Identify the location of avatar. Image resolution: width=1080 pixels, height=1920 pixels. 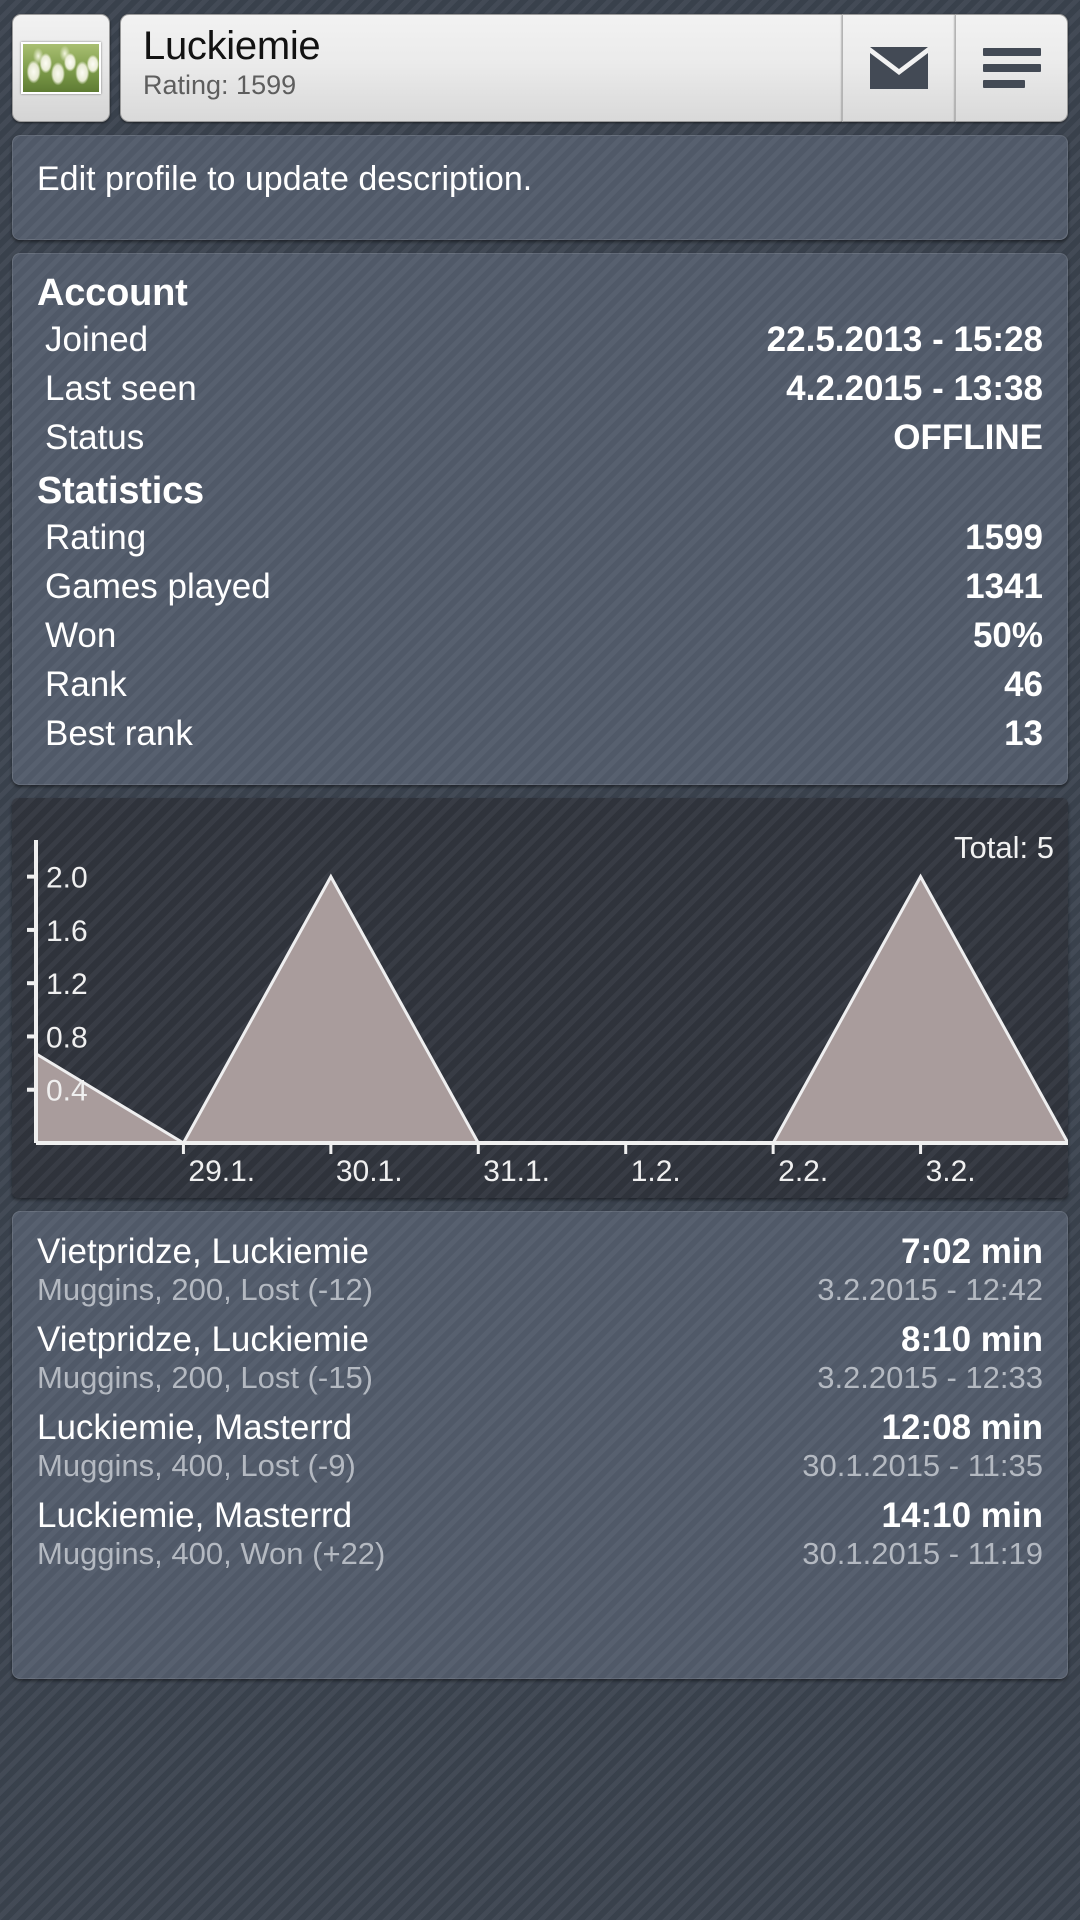
(61, 68).